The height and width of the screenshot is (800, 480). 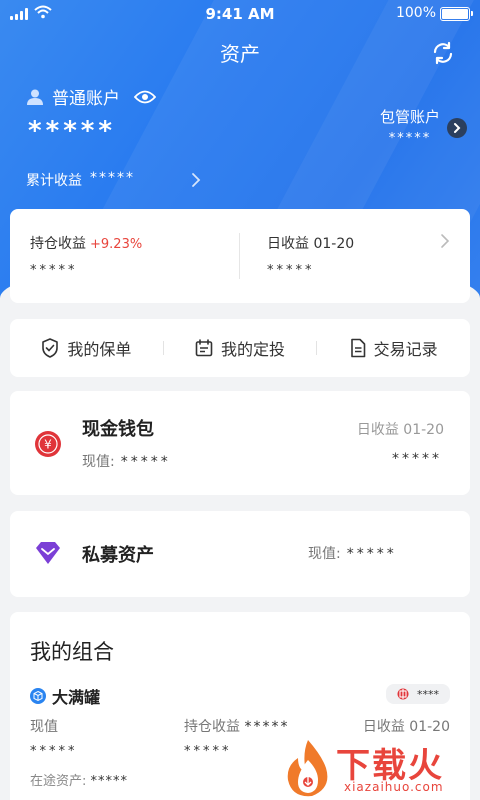 I want to click on managed-account: 包管账户 *****, so click(x=410, y=126).